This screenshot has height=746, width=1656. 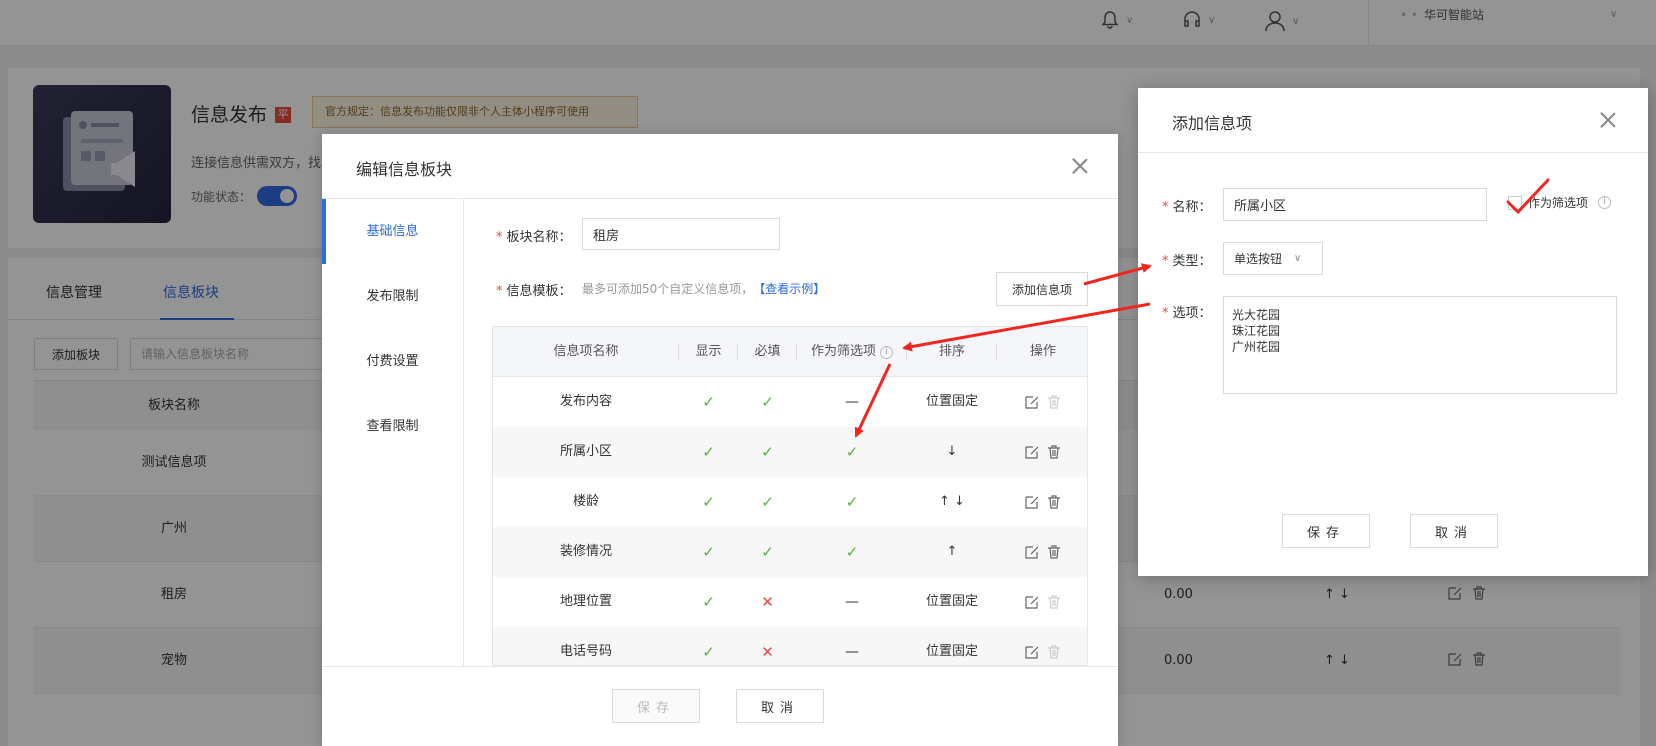 What do you see at coordinates (790, 502) in the screenshot?
I see `table-row: 楼龄 ✓ ✓ ✓ ↑ ↓` at bounding box center [790, 502].